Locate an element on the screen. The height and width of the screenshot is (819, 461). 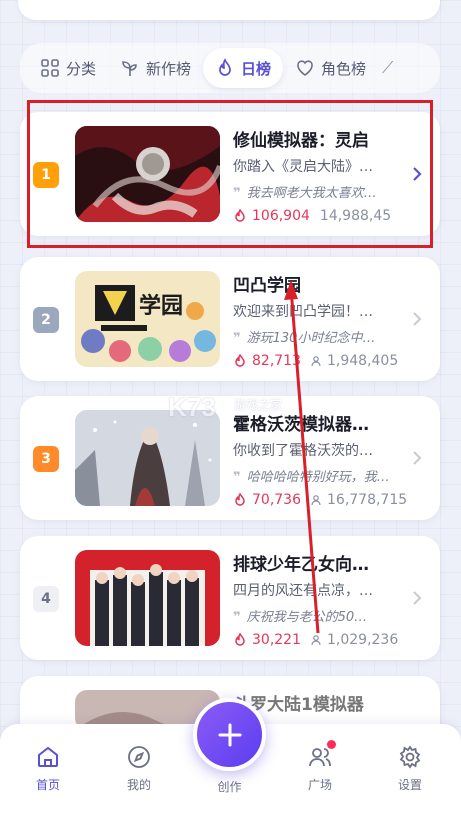
users-stat: 1,029,236 is located at coordinates (354, 640).